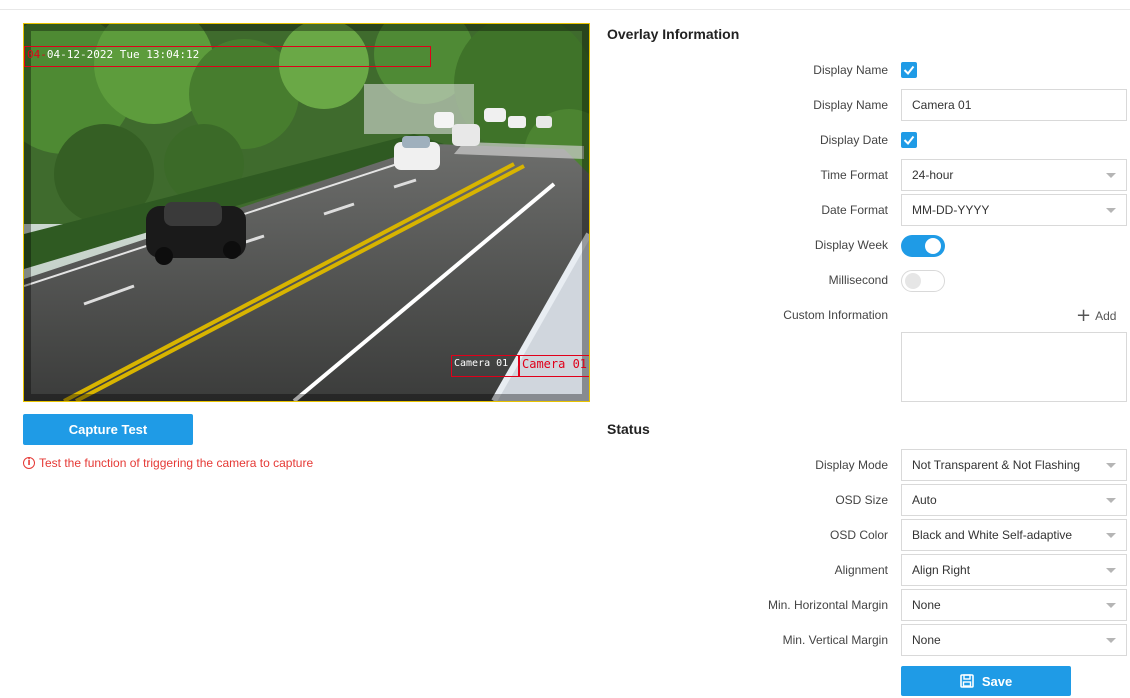  I want to click on display-date-checkbox, so click(909, 140).